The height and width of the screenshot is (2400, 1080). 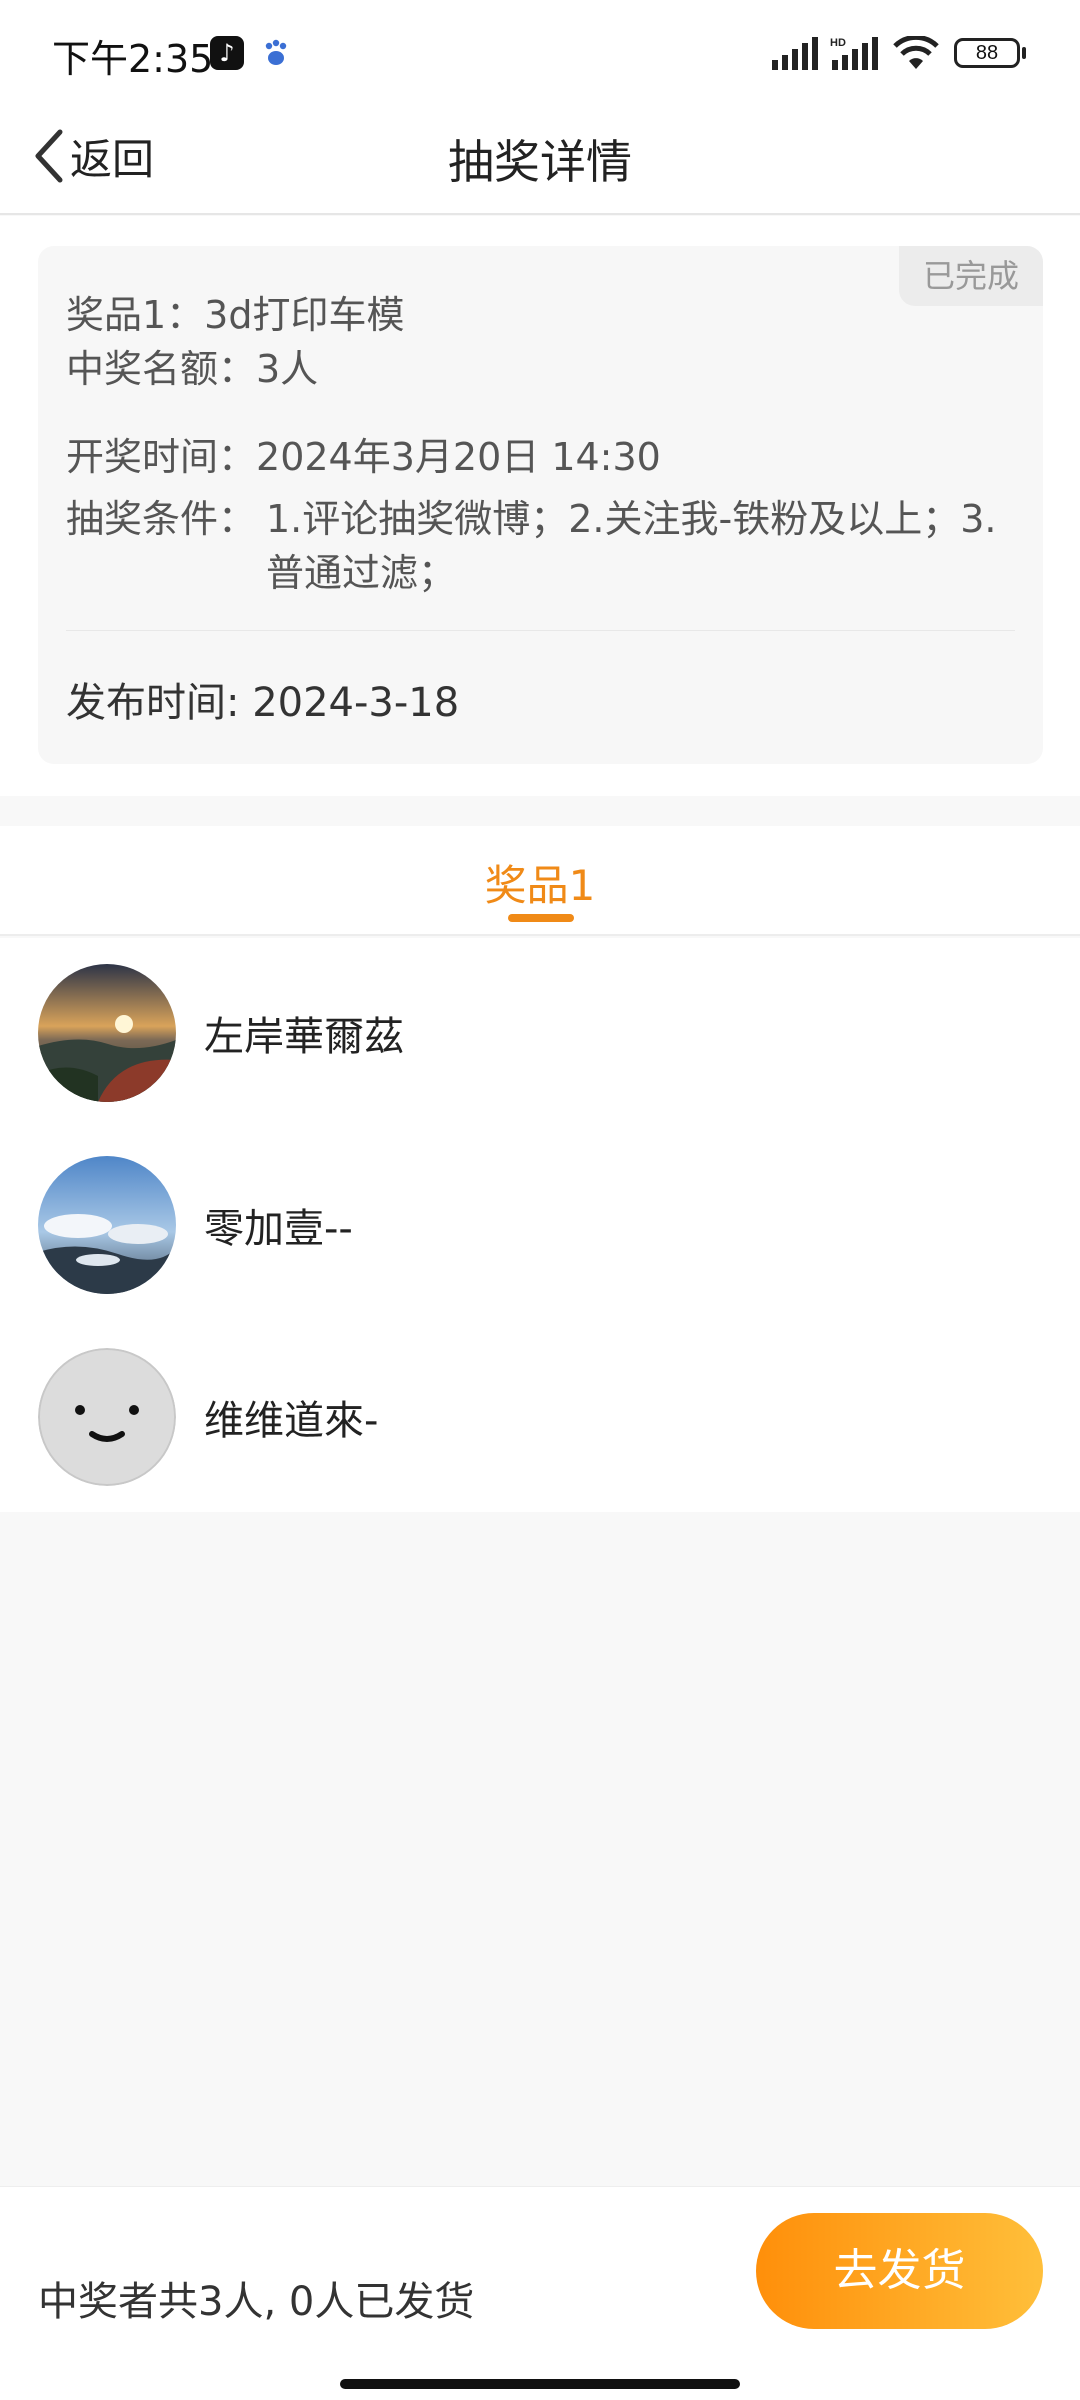 I want to click on wifi-icon, so click(x=916, y=52).